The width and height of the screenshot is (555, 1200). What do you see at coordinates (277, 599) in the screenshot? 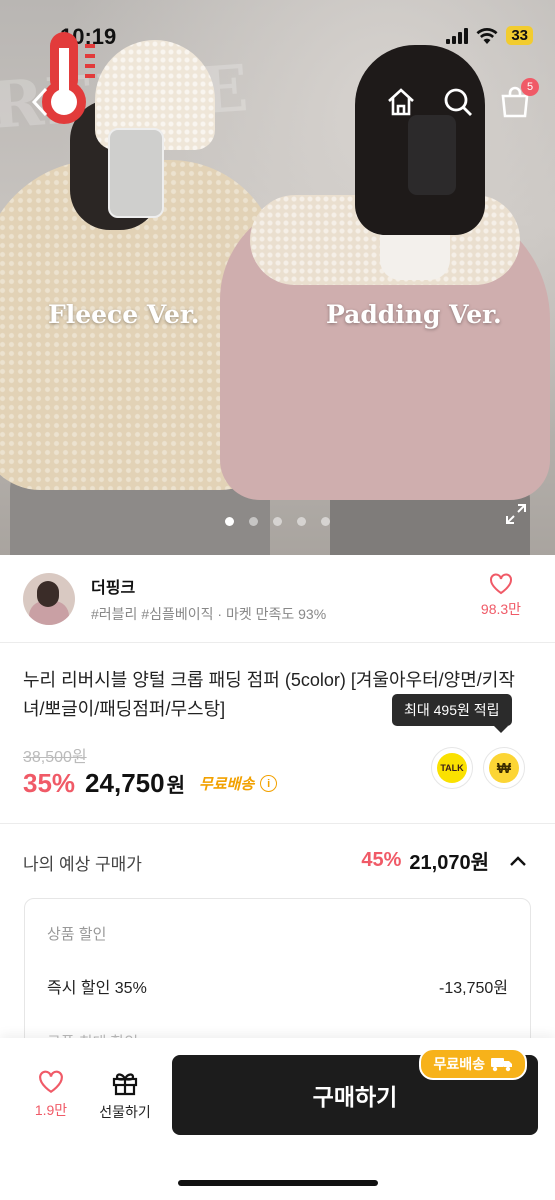
I see `shop-info-row: 더핑크 #러블리 #심플베이직 · 마켓 만족도 93% 98.3만` at bounding box center [277, 599].